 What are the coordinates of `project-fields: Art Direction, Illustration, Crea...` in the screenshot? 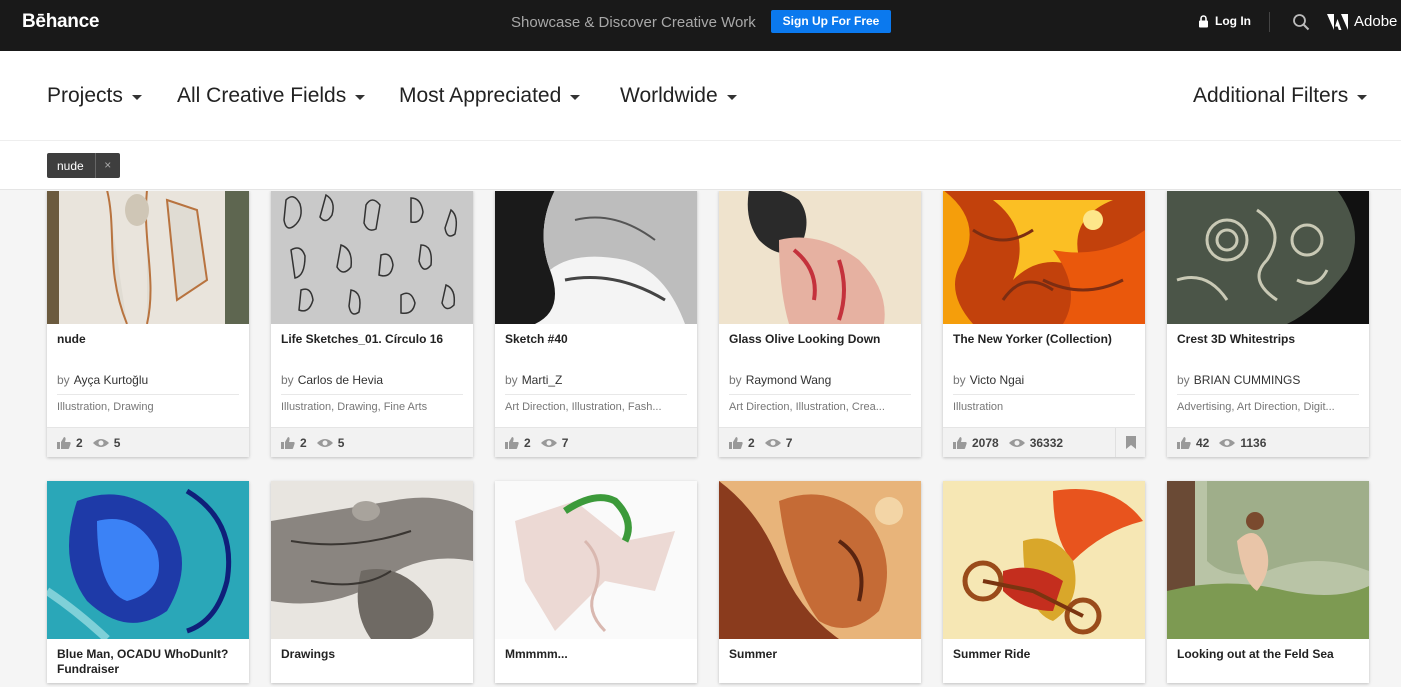 It's located at (820, 411).